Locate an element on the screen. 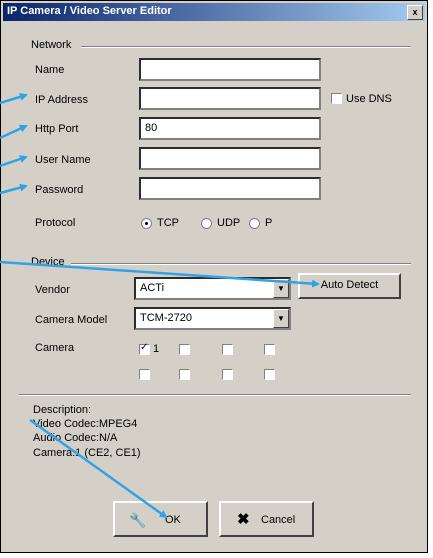  vendor-select: ACTi ▼ is located at coordinates (212, 288).